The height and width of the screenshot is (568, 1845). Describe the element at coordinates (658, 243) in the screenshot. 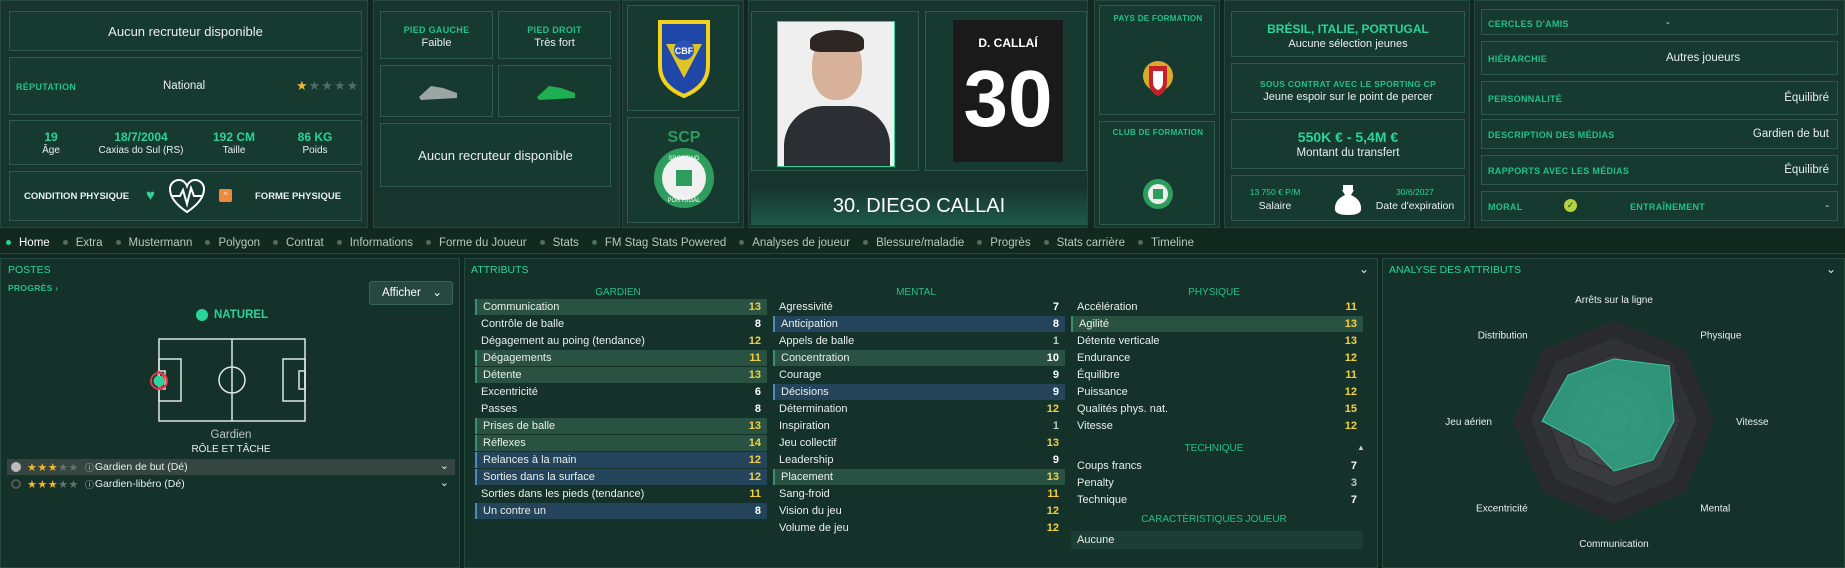

I see `tab-fm-stag: FM Stag Stats Powered` at that location.